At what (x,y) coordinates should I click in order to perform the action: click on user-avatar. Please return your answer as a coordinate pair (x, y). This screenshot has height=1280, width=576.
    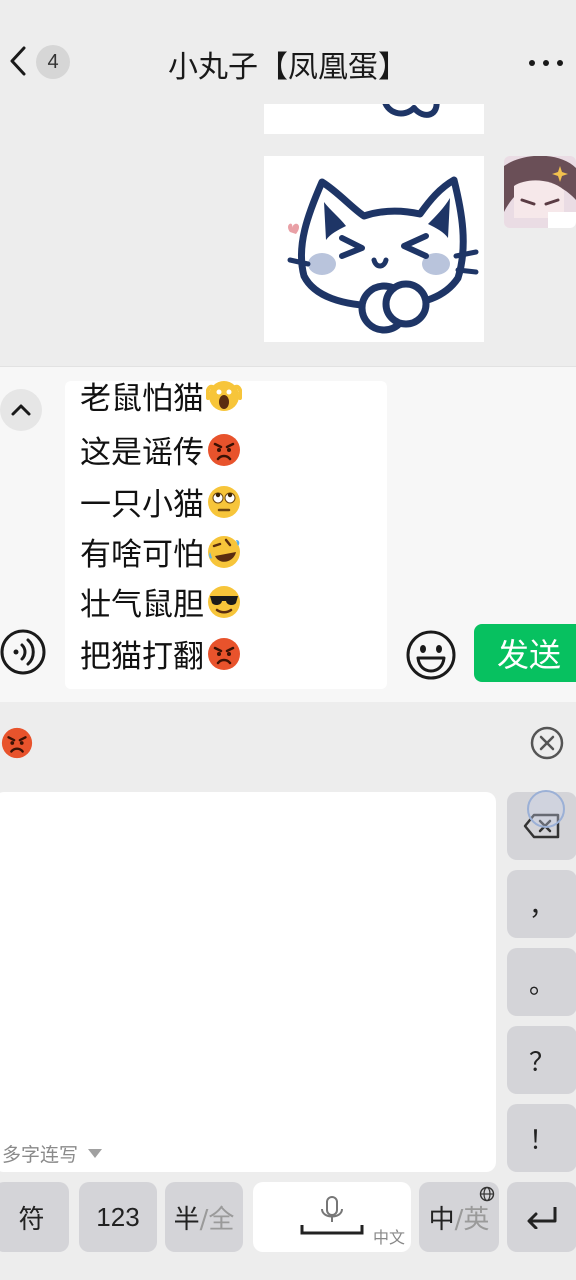
    Looking at the image, I should click on (540, 192).